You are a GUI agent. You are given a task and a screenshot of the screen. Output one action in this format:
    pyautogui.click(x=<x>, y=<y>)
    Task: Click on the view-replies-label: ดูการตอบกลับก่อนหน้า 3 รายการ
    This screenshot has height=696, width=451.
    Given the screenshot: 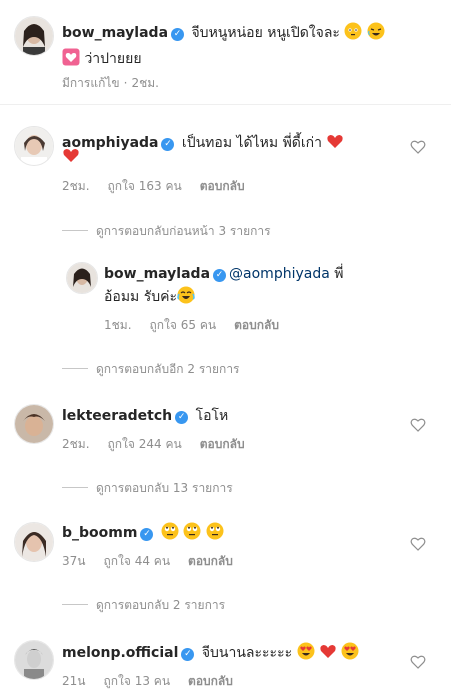 What is the action you would take?
    pyautogui.click(x=183, y=231)
    